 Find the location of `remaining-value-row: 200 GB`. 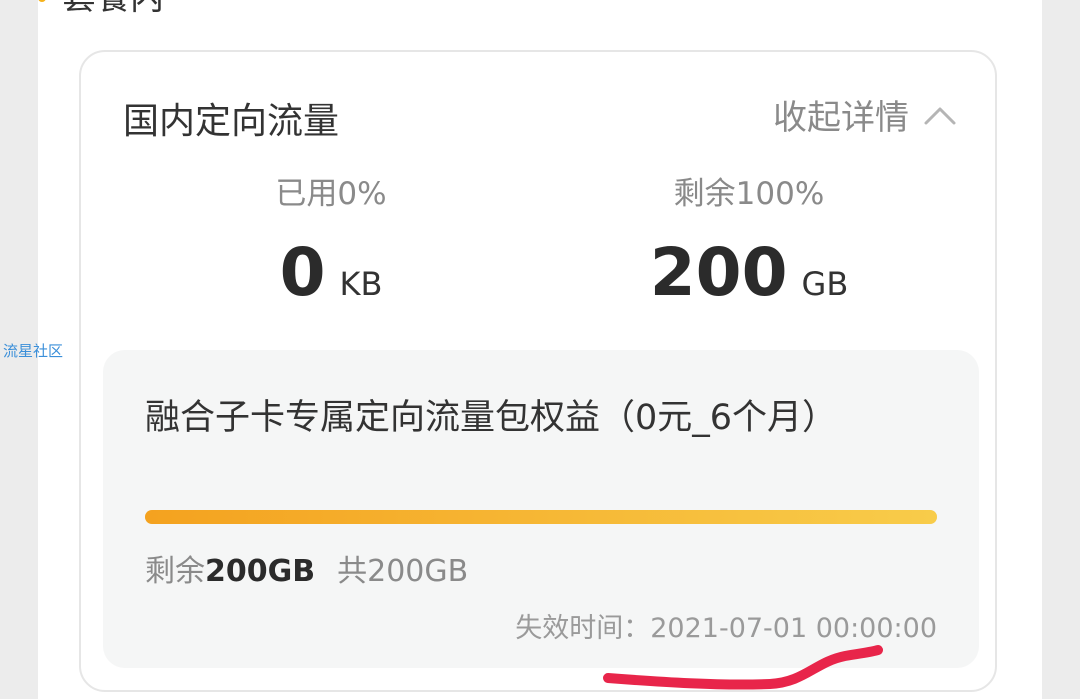

remaining-value-row: 200 GB is located at coordinates (749, 272).